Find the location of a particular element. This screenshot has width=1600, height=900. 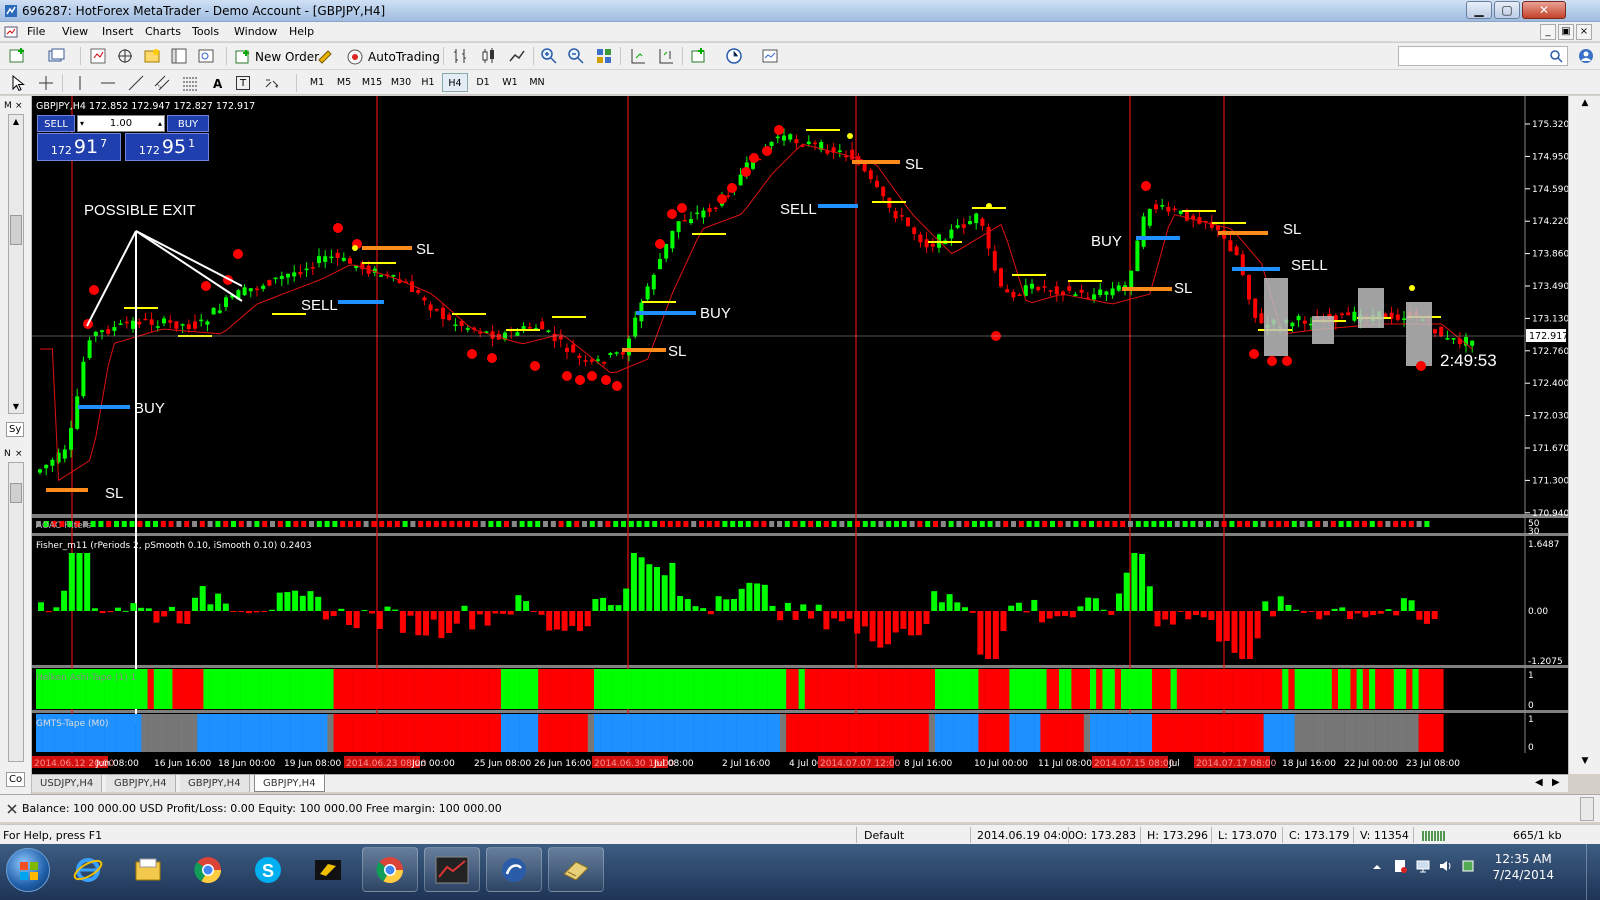

tab-scroll-left-icon: ◀ is located at coordinates (1539, 782).